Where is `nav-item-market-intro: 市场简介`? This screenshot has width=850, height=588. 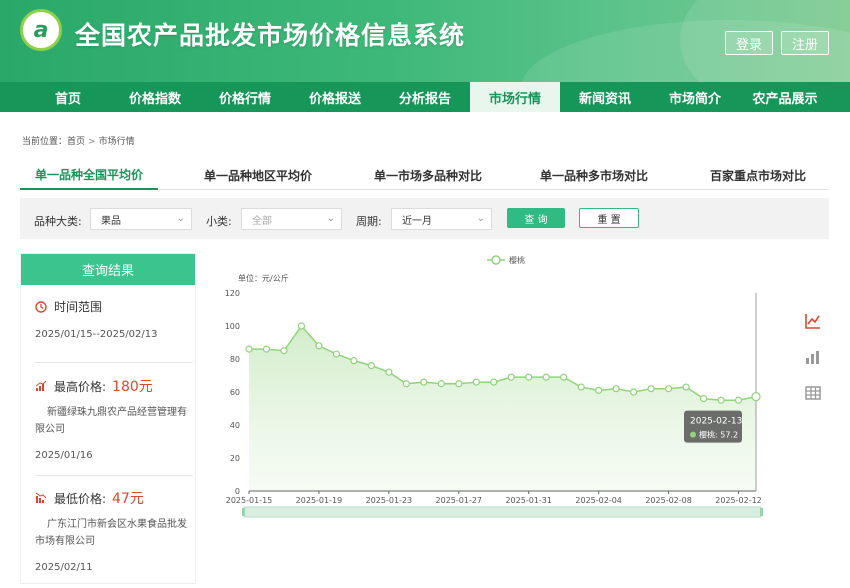
nav-item-market-intro: 市场简介 is located at coordinates (695, 97).